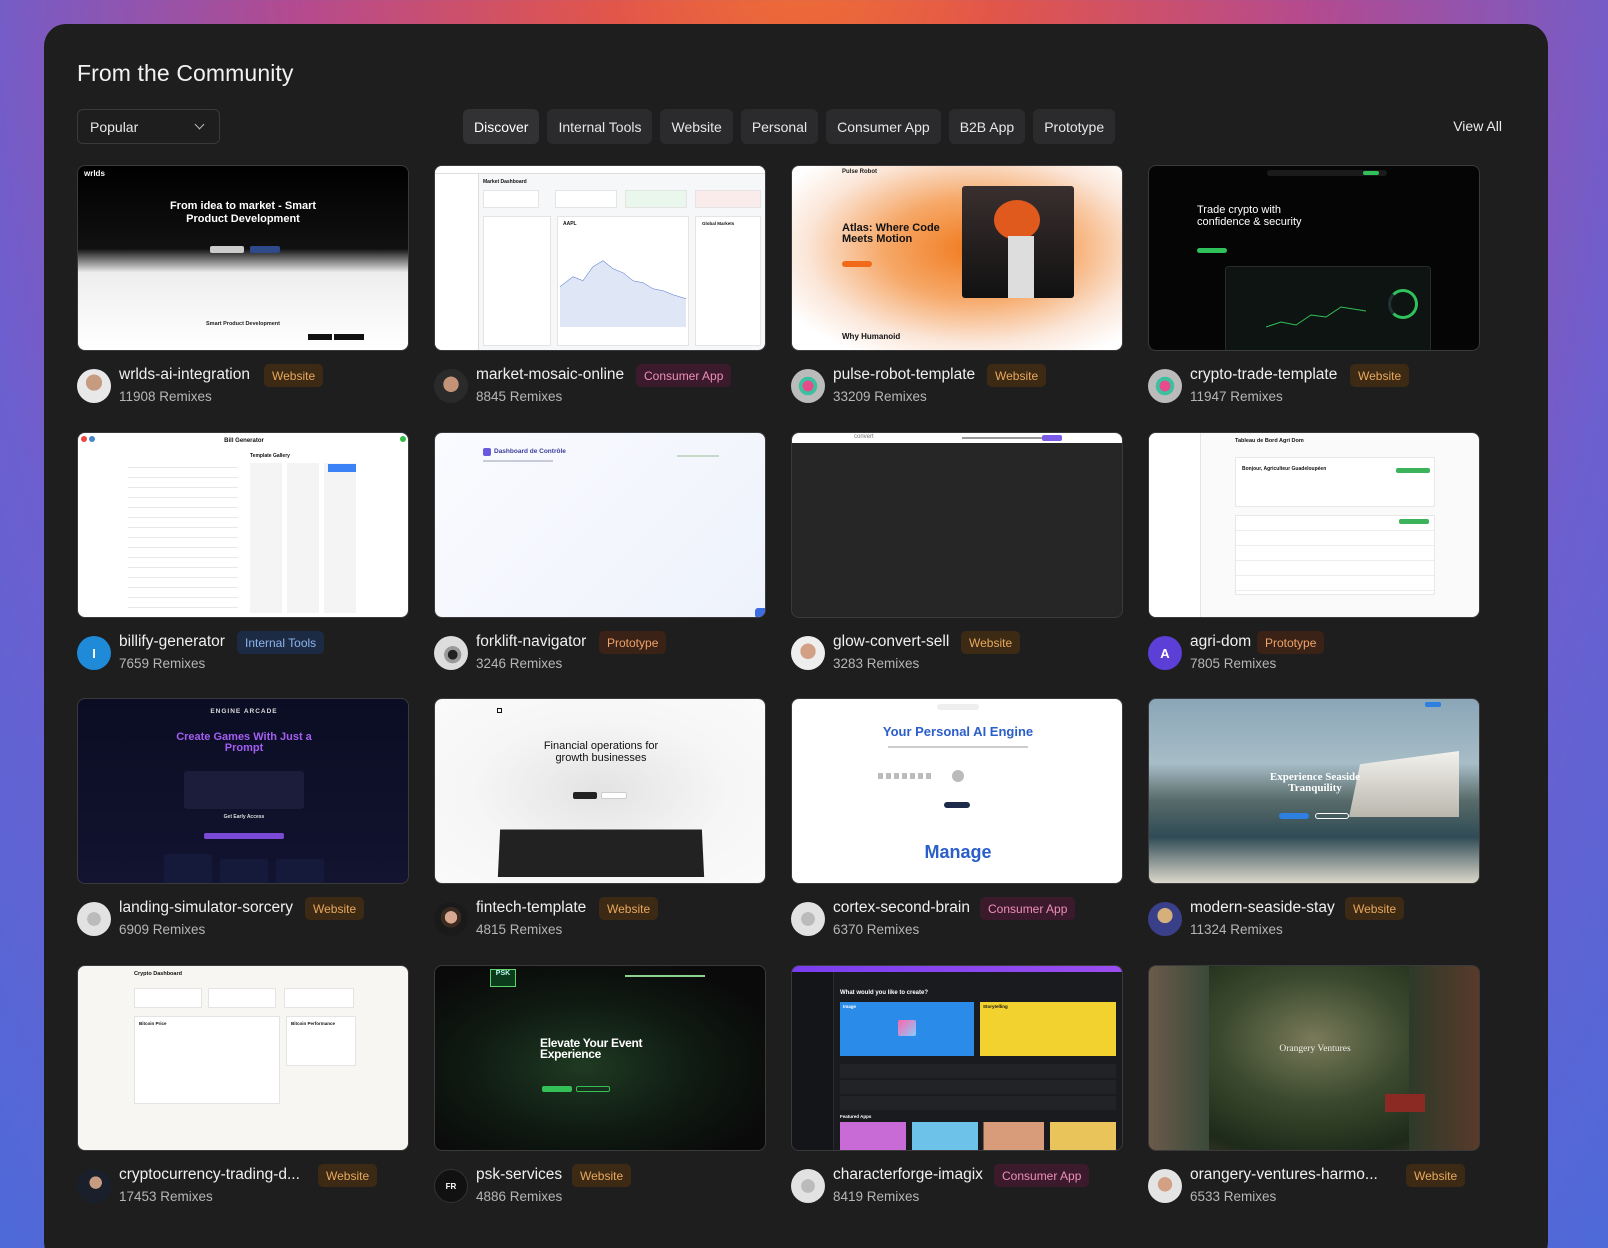 Image resolution: width=1608 pixels, height=1248 pixels. I want to click on project-name: characterforge-imagix, so click(908, 1175).